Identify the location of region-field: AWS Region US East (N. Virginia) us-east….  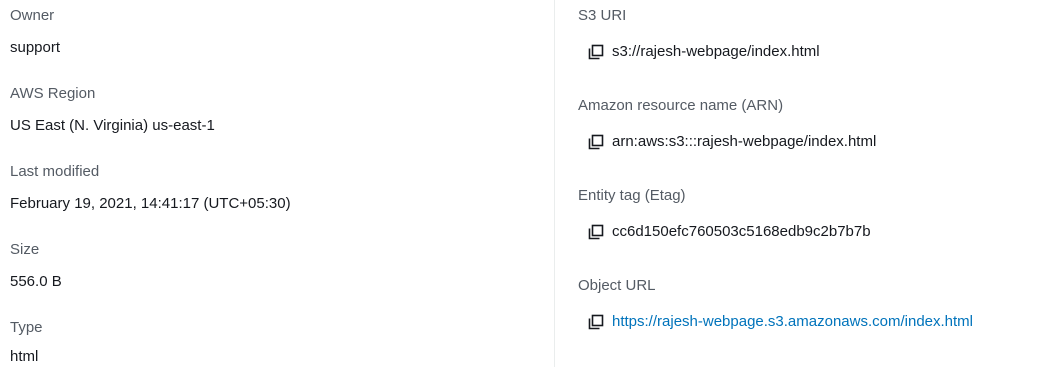
(112, 110).